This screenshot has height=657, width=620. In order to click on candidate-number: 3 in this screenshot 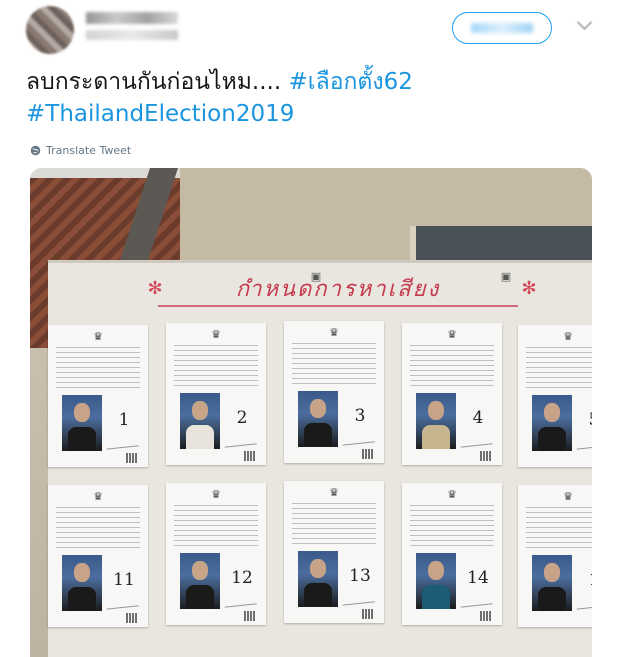, I will do `click(360, 416)`.